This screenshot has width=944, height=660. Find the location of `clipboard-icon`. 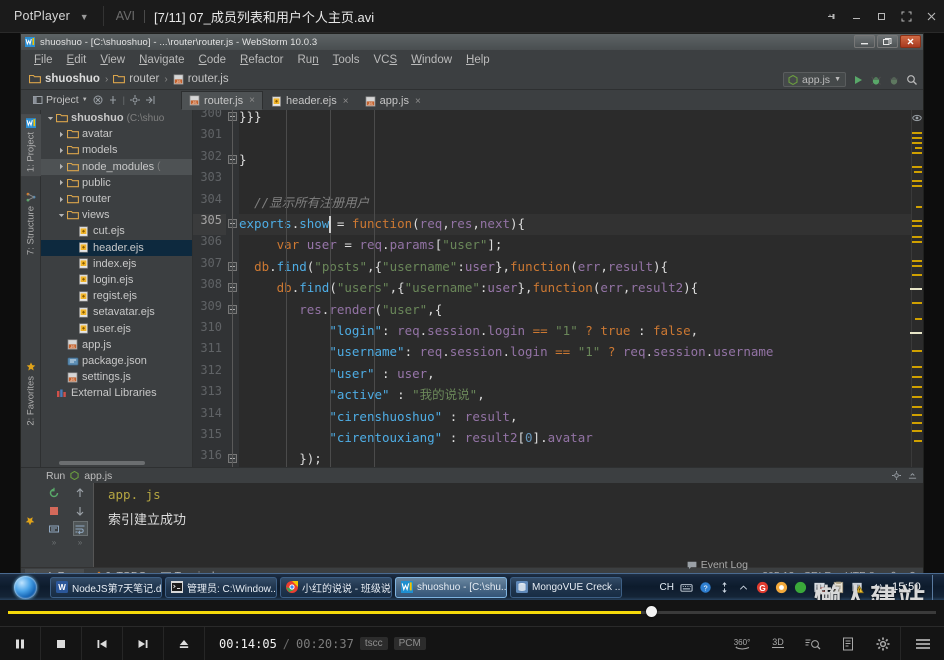

clipboard-icon is located at coordinates (838, 587).